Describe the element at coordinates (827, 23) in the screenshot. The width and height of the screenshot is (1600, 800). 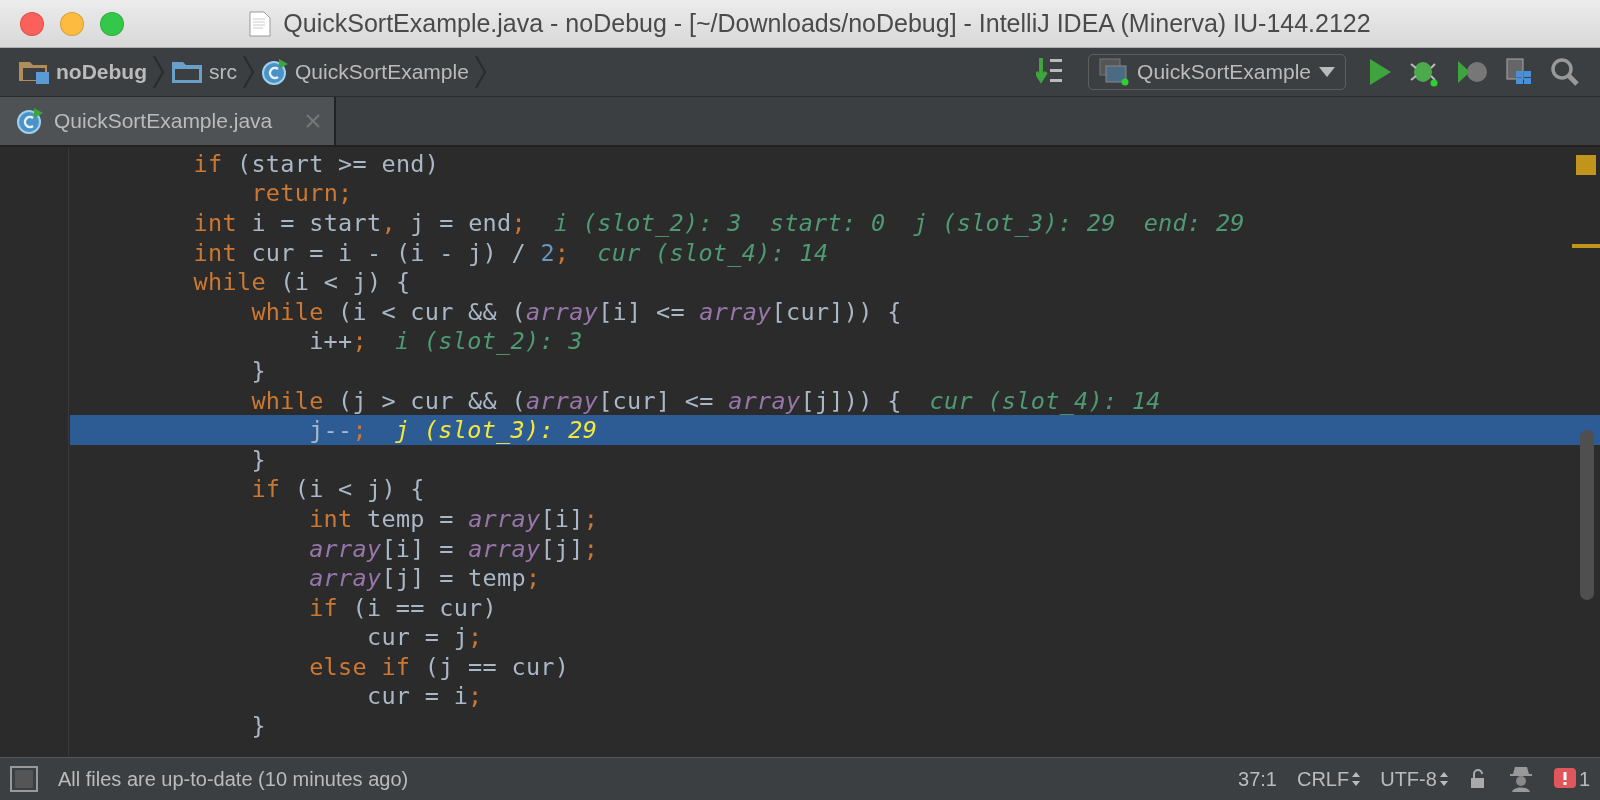
I see `window-title: QuickSortExample.java - noDebug - [~/Downloads/noDebug] - IntelliJ IDEA (Minerva) IU-144.2122` at that location.